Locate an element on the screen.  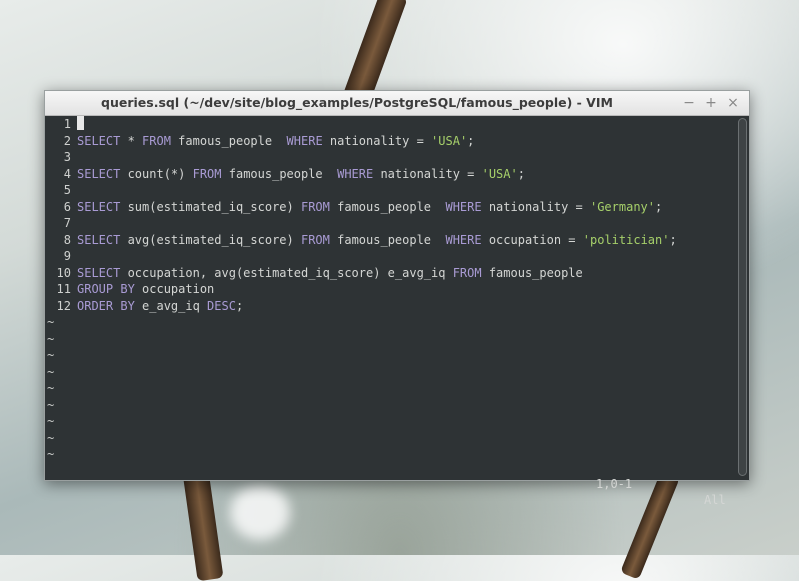
vertical-scrollbar is located at coordinates (742, 297).